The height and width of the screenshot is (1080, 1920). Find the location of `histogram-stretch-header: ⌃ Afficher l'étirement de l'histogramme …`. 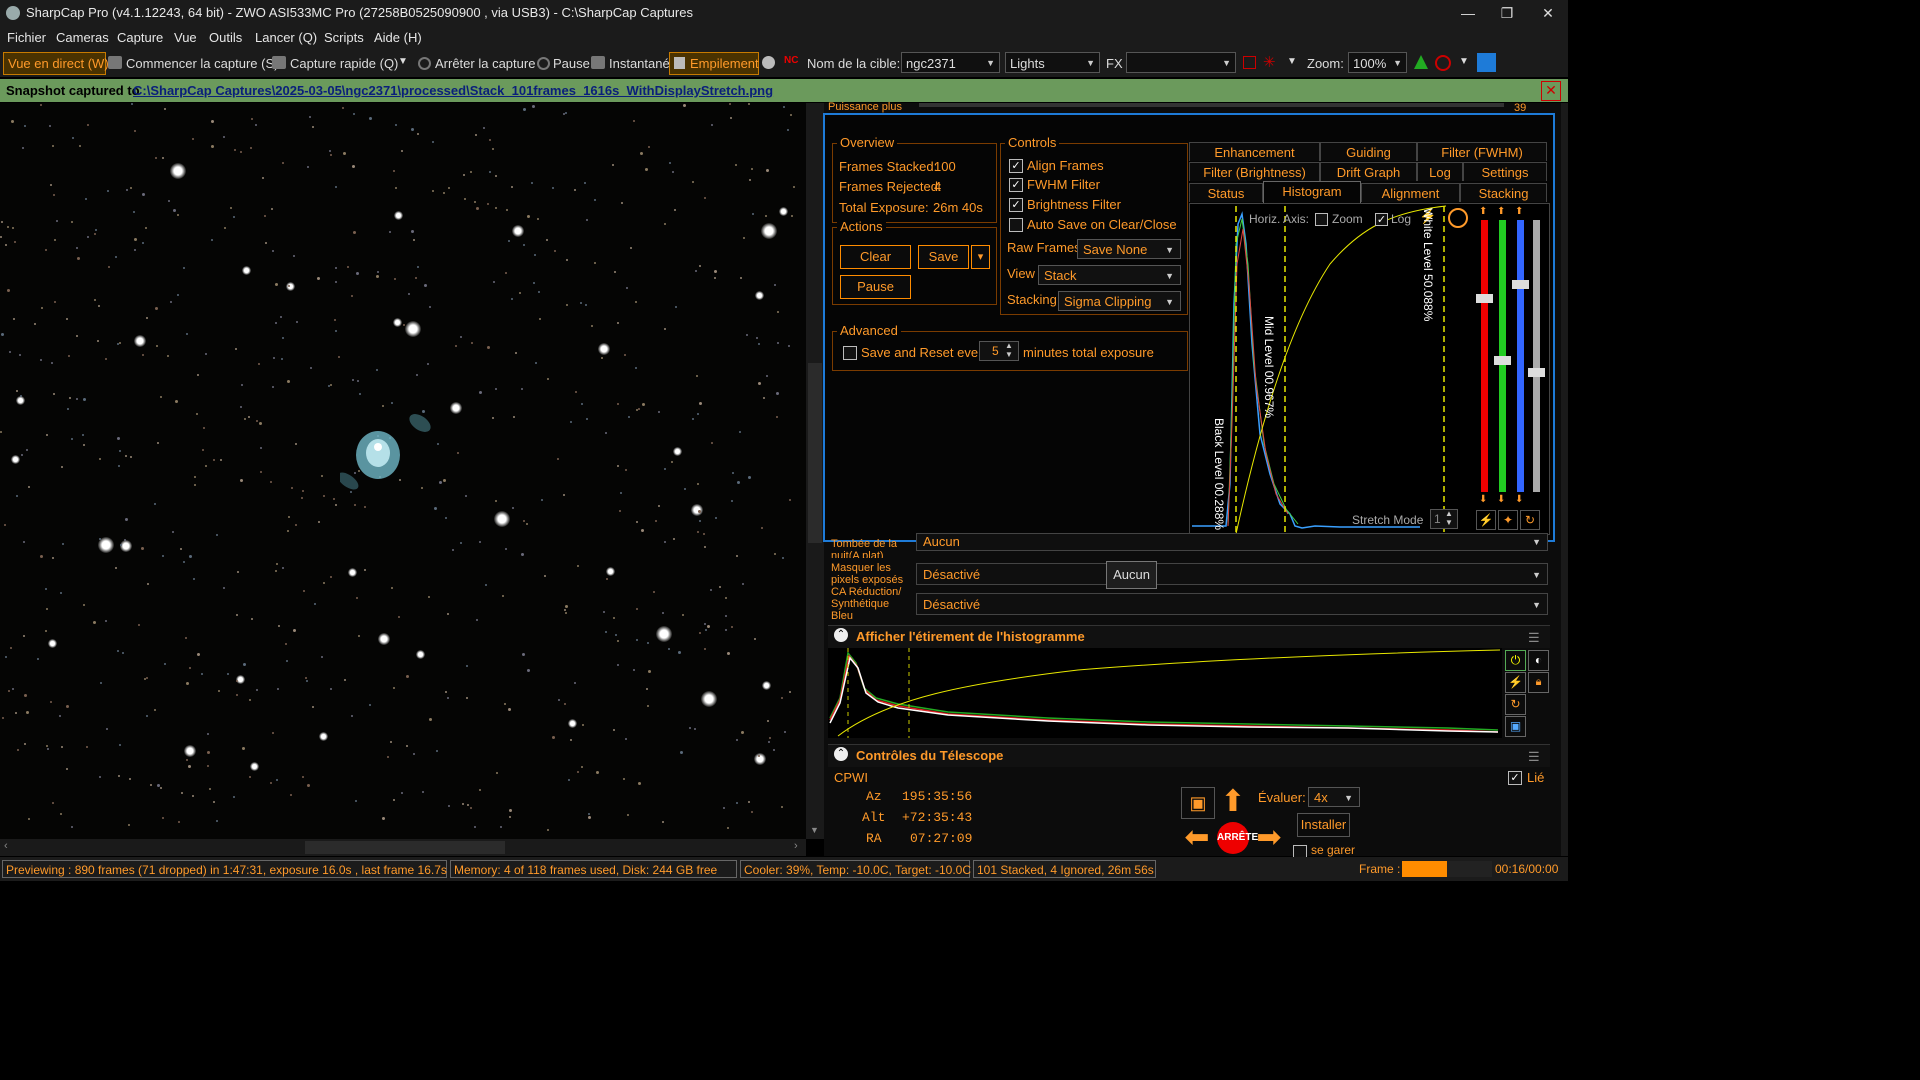

histogram-stretch-header: ⌃ Afficher l'étirement de l'histogramme … is located at coordinates (1189, 636).